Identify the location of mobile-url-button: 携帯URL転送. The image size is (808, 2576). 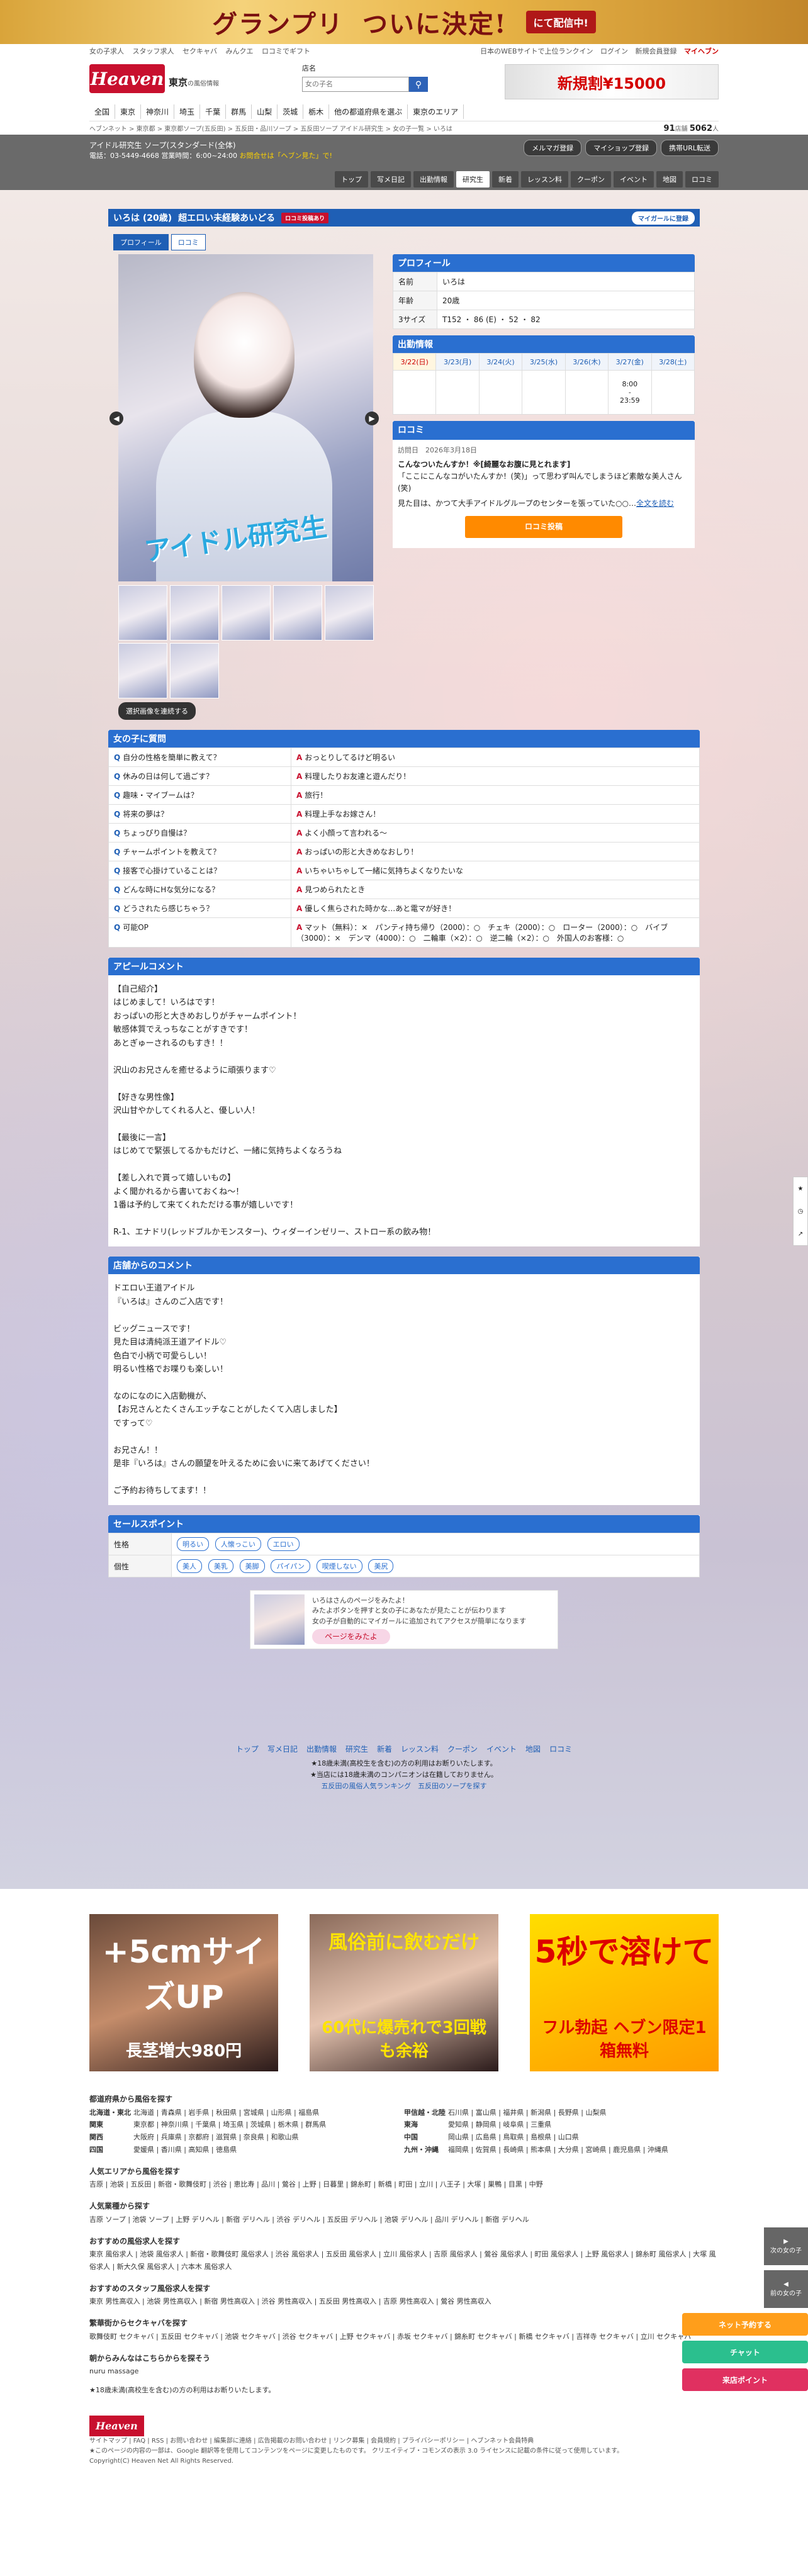
(690, 148).